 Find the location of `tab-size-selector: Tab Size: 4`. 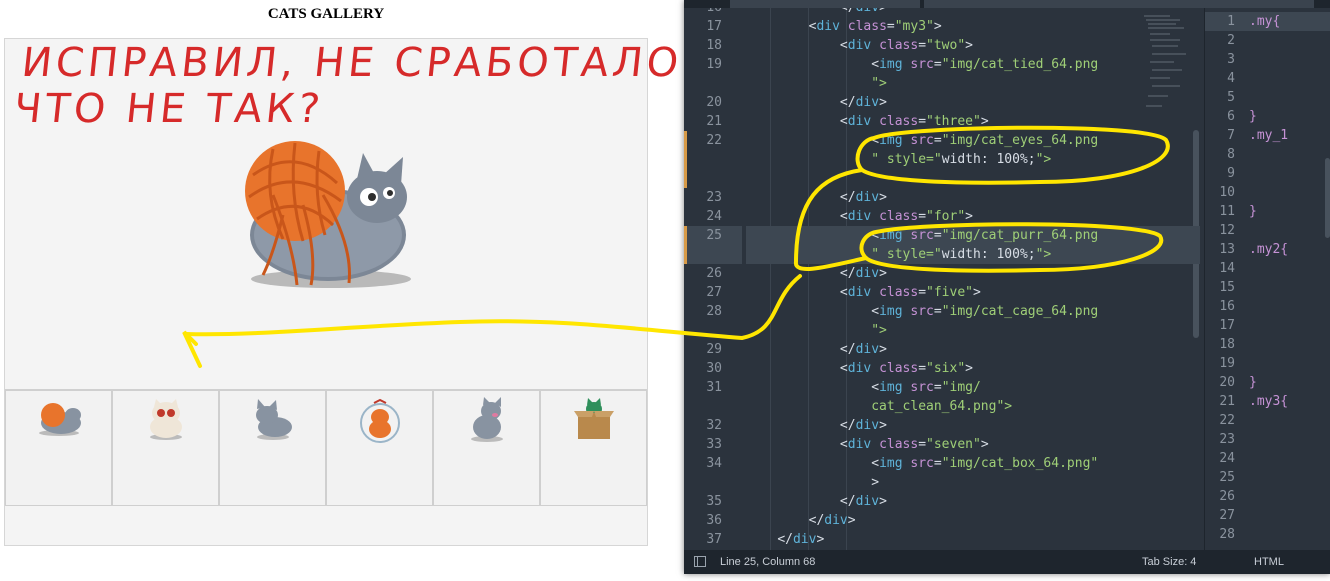

tab-size-selector: Tab Size: 4 is located at coordinates (1169, 562).